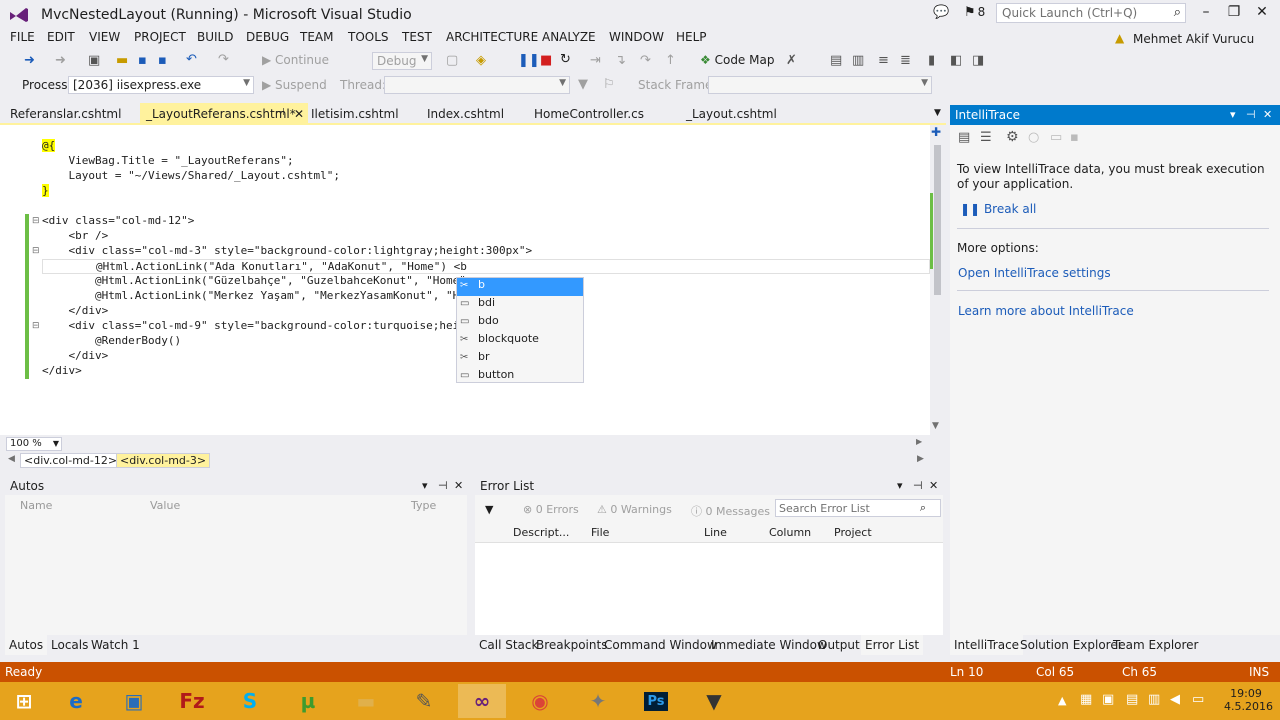 This screenshot has height=720, width=1280. I want to click on break-all-icon: ❚❚, so click(529, 60).